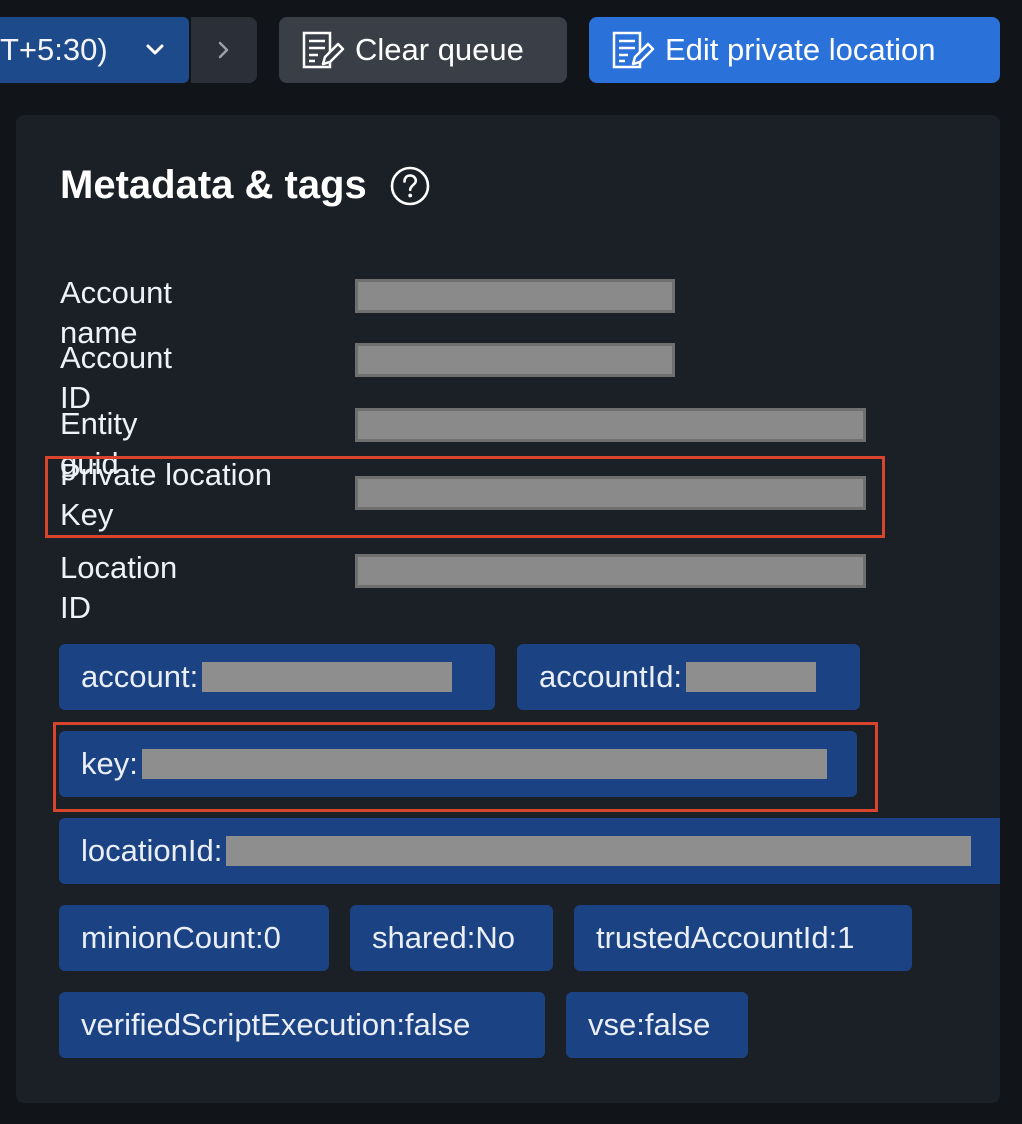 The height and width of the screenshot is (1124, 1022). What do you see at coordinates (140, 676) in the screenshot?
I see `tag-label: account:` at bounding box center [140, 676].